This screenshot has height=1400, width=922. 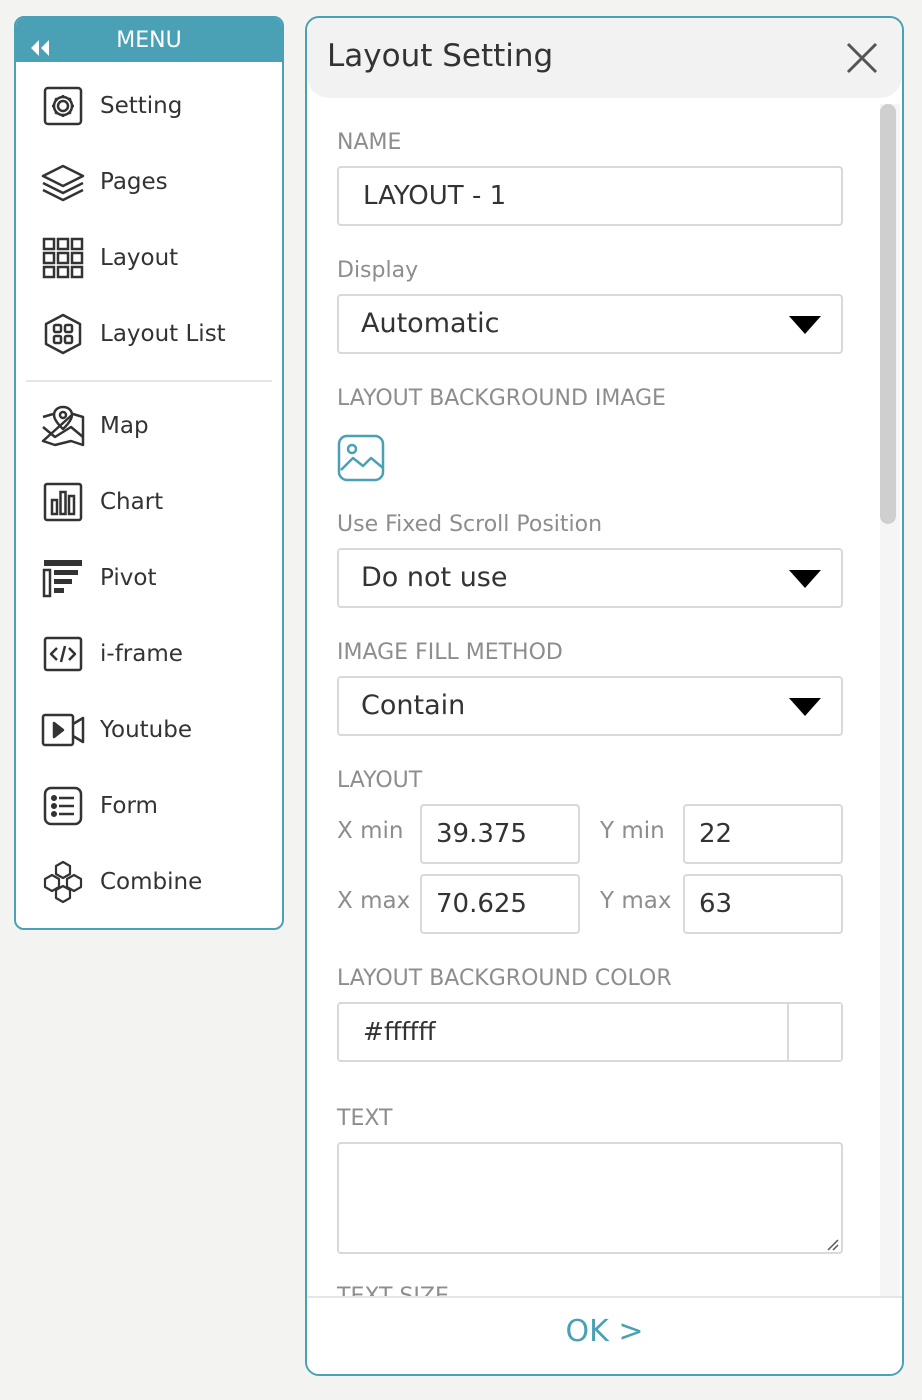 What do you see at coordinates (605, 1331) in the screenshot?
I see `ok-button: OK >` at bounding box center [605, 1331].